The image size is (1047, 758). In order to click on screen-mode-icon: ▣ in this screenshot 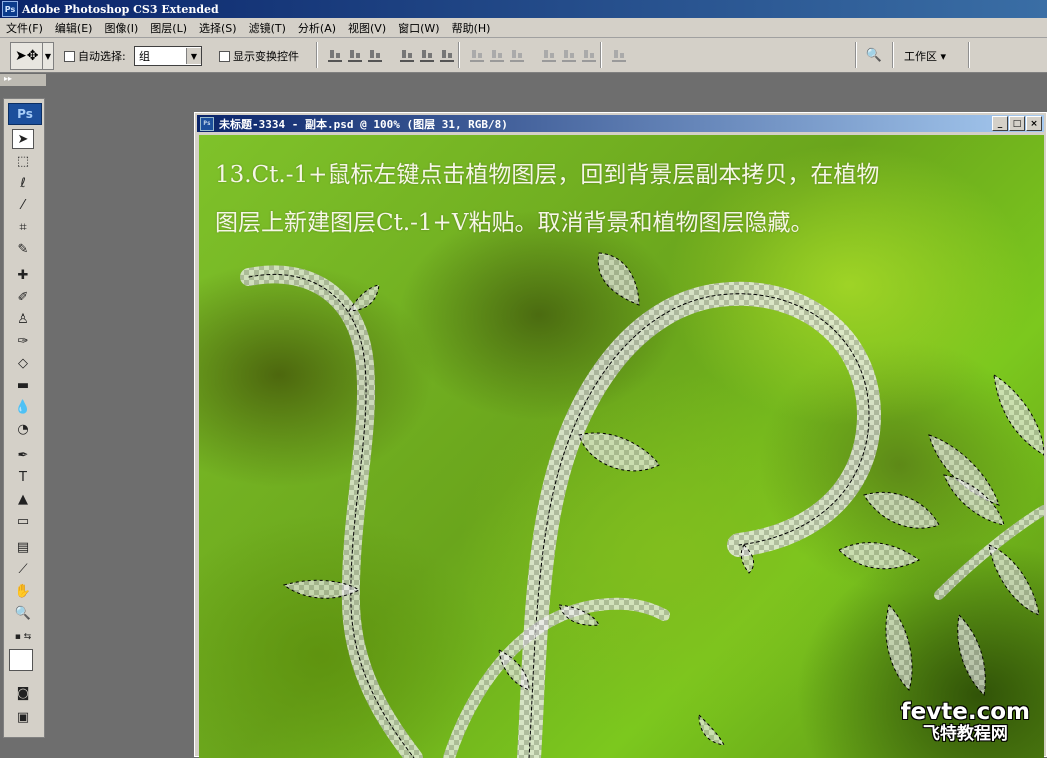, I will do `click(23, 717)`.